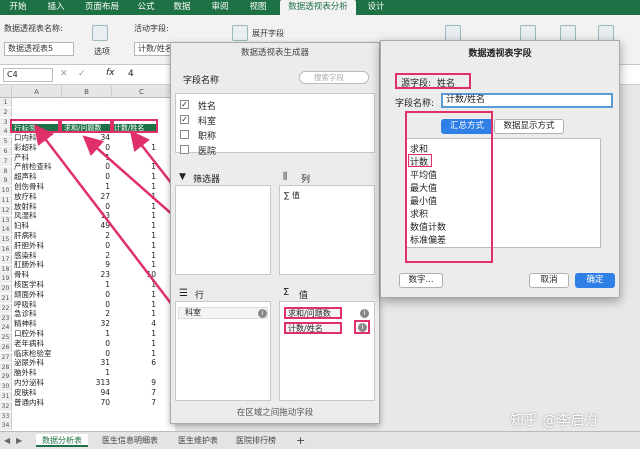 Image resolution: width=640 pixels, height=449 pixels. I want to click on field-checkbox-hospital, so click(184, 149).